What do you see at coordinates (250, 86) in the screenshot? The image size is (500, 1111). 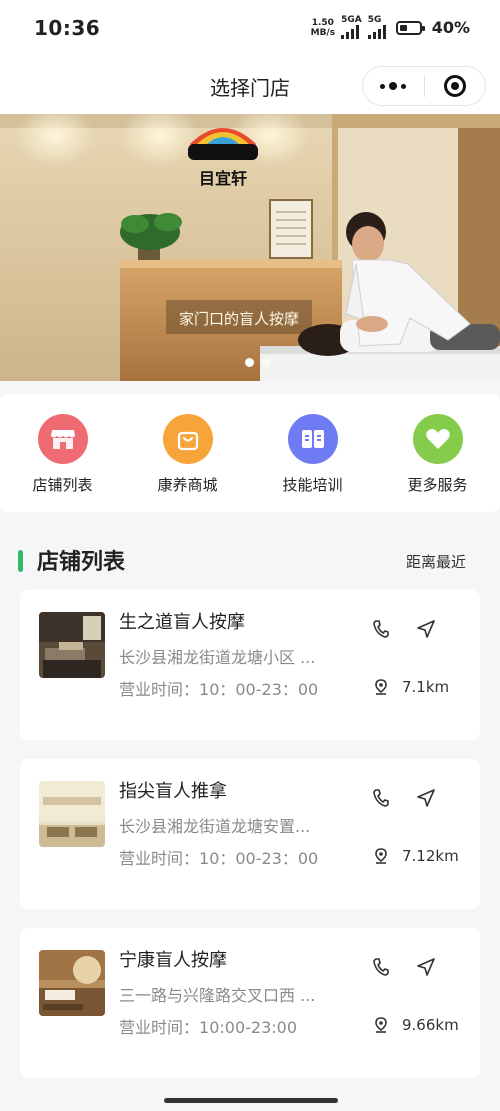 I see `nav-bar: 选择门店` at bounding box center [250, 86].